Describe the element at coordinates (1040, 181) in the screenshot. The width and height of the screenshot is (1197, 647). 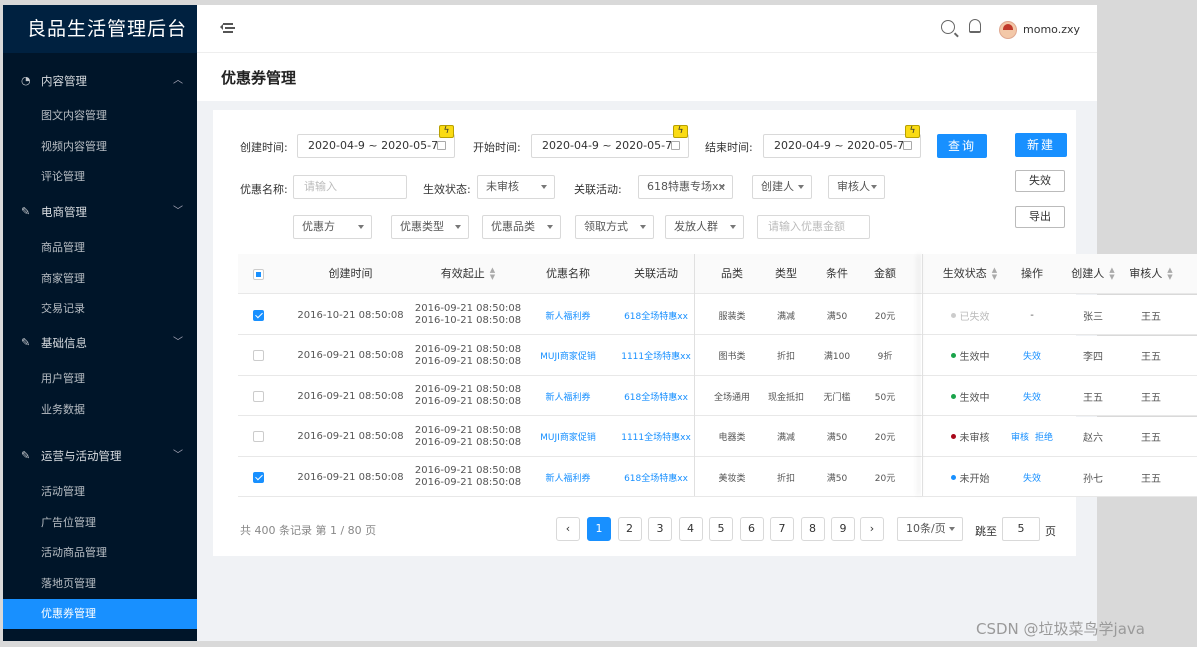
I see `invalidate-button: 失效` at that location.